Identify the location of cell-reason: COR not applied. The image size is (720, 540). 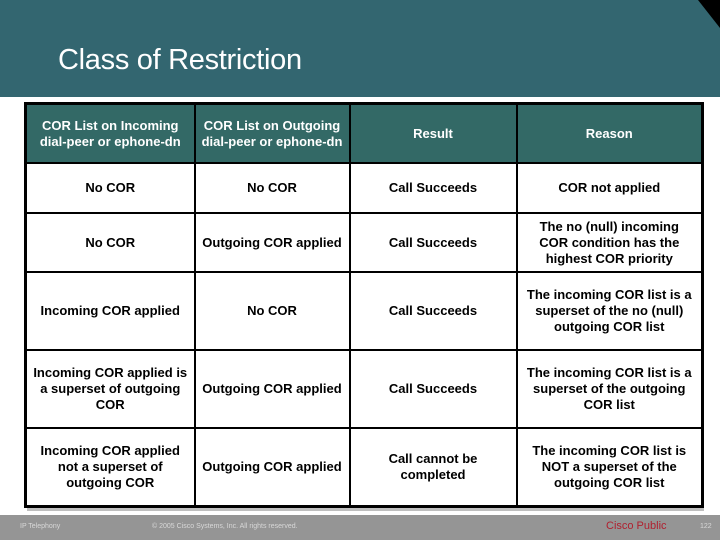
(609, 188).